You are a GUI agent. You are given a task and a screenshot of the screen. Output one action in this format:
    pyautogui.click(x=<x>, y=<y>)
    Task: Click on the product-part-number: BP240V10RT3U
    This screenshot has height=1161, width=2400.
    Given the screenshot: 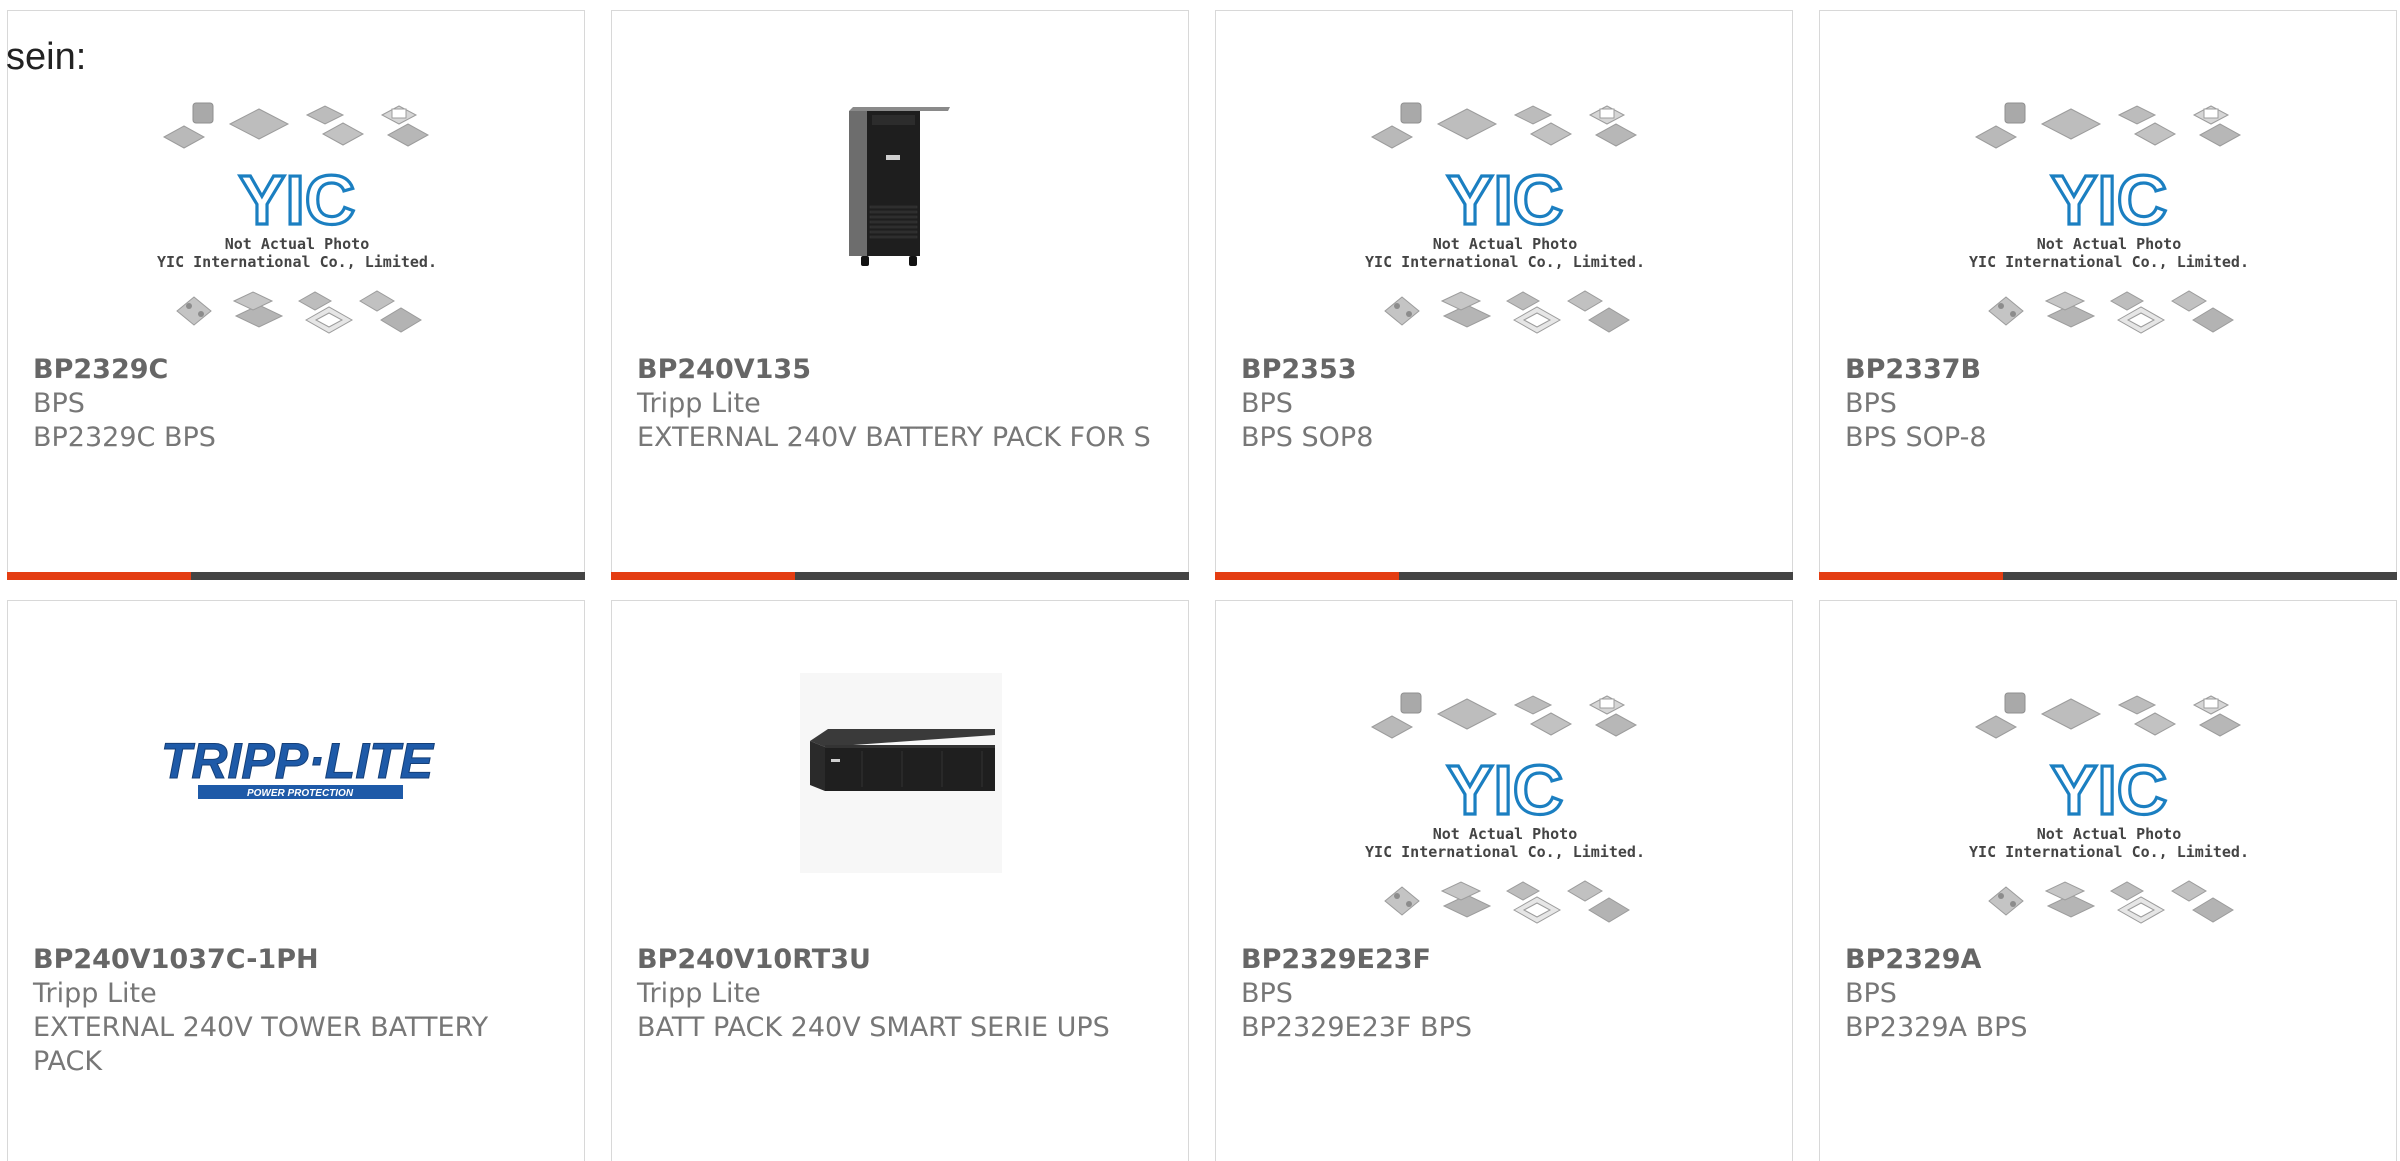 What is the action you would take?
    pyautogui.click(x=754, y=960)
    